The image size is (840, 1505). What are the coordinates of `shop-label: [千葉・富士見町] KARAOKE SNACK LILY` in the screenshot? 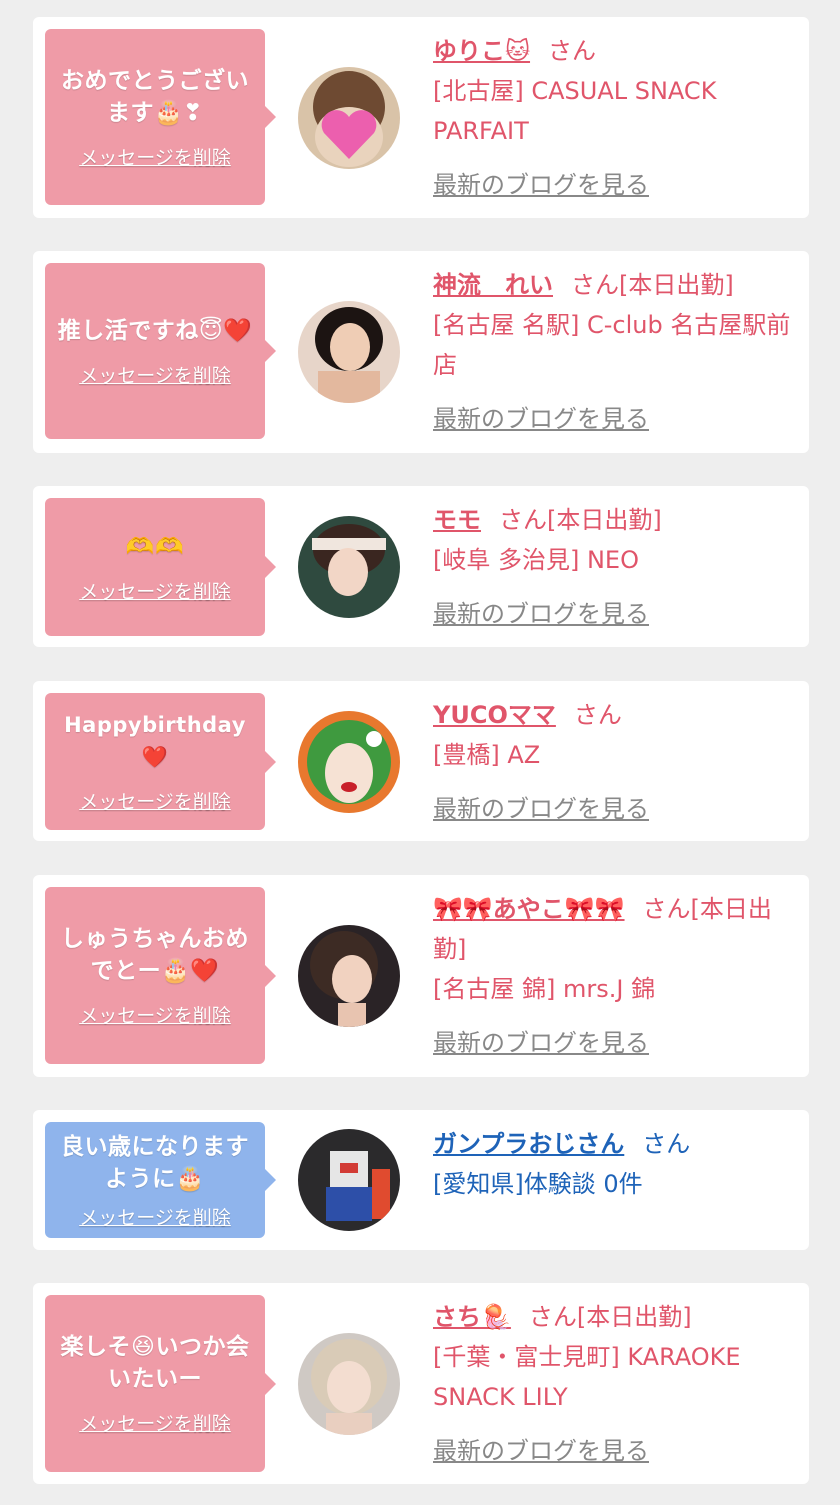 It's located at (587, 1377).